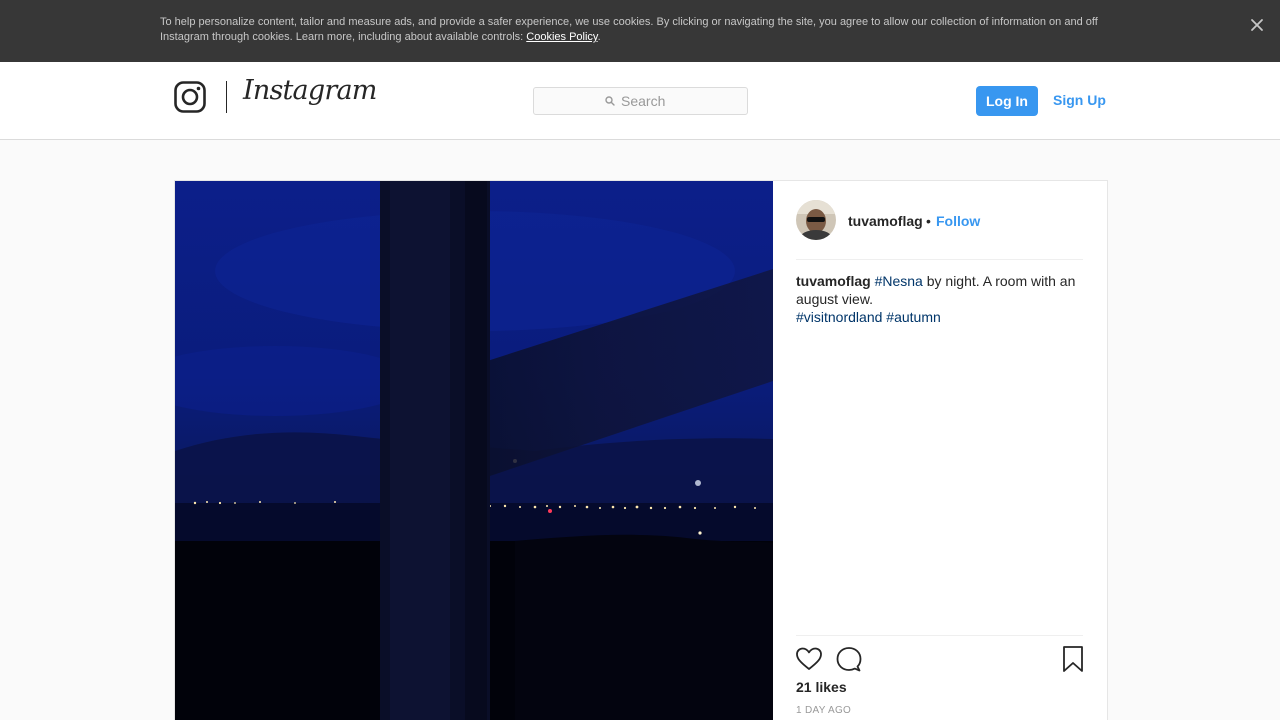 Image resolution: width=1280 pixels, height=720 pixels. Describe the element at coordinates (599, 37) in the screenshot. I see `cookie-message-end: .` at that location.